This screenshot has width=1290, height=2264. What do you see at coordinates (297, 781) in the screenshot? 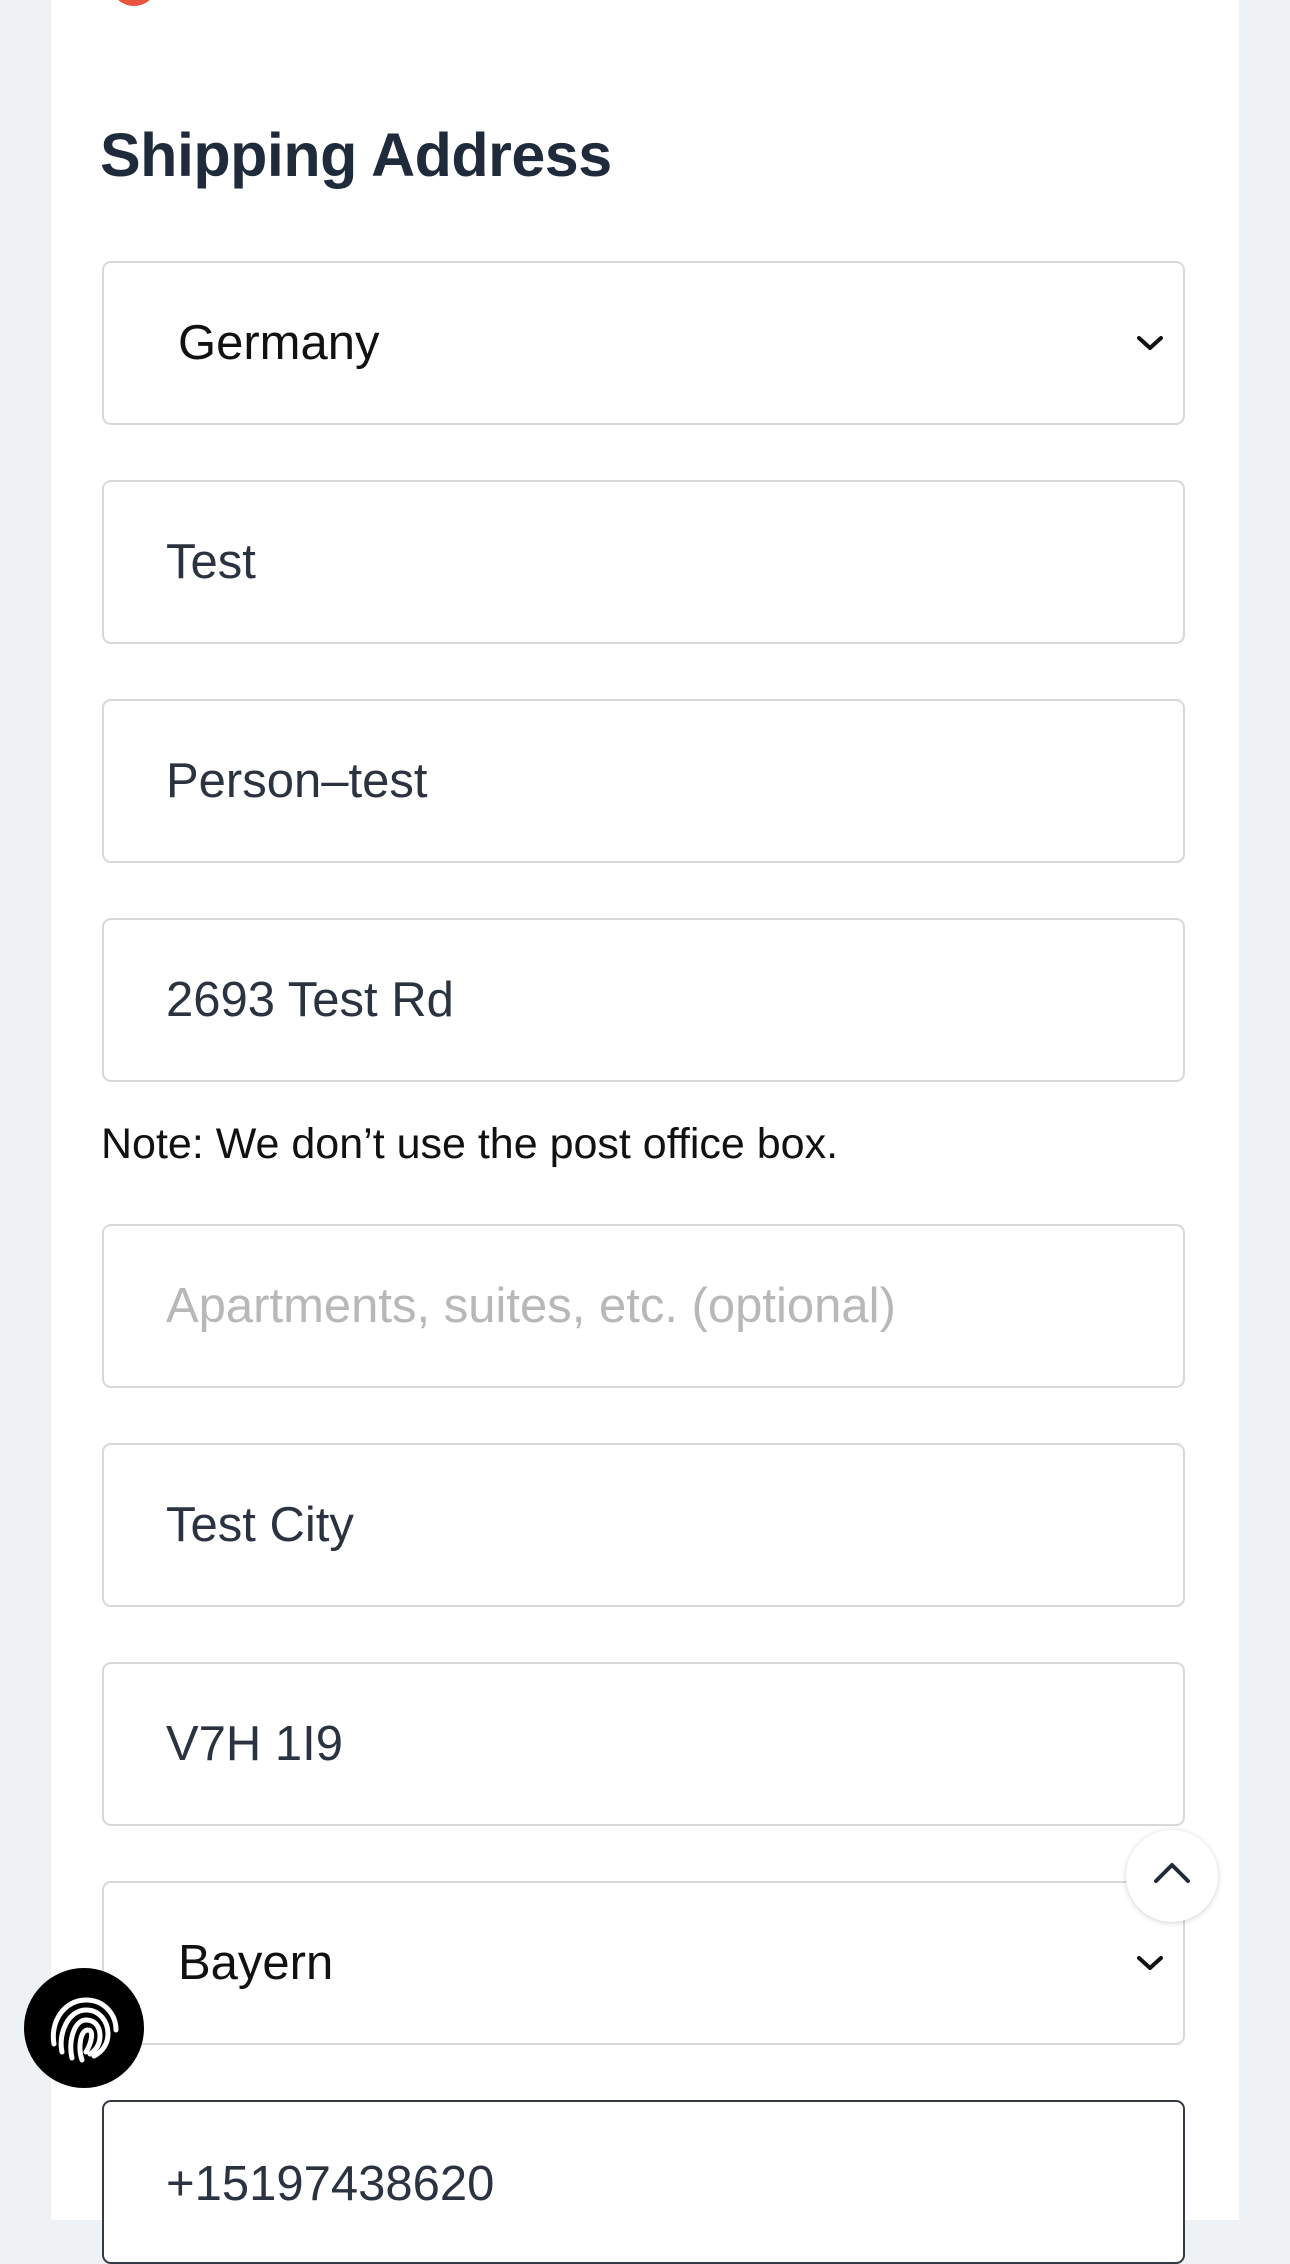
I see `last-name-value: Person–test` at bounding box center [297, 781].